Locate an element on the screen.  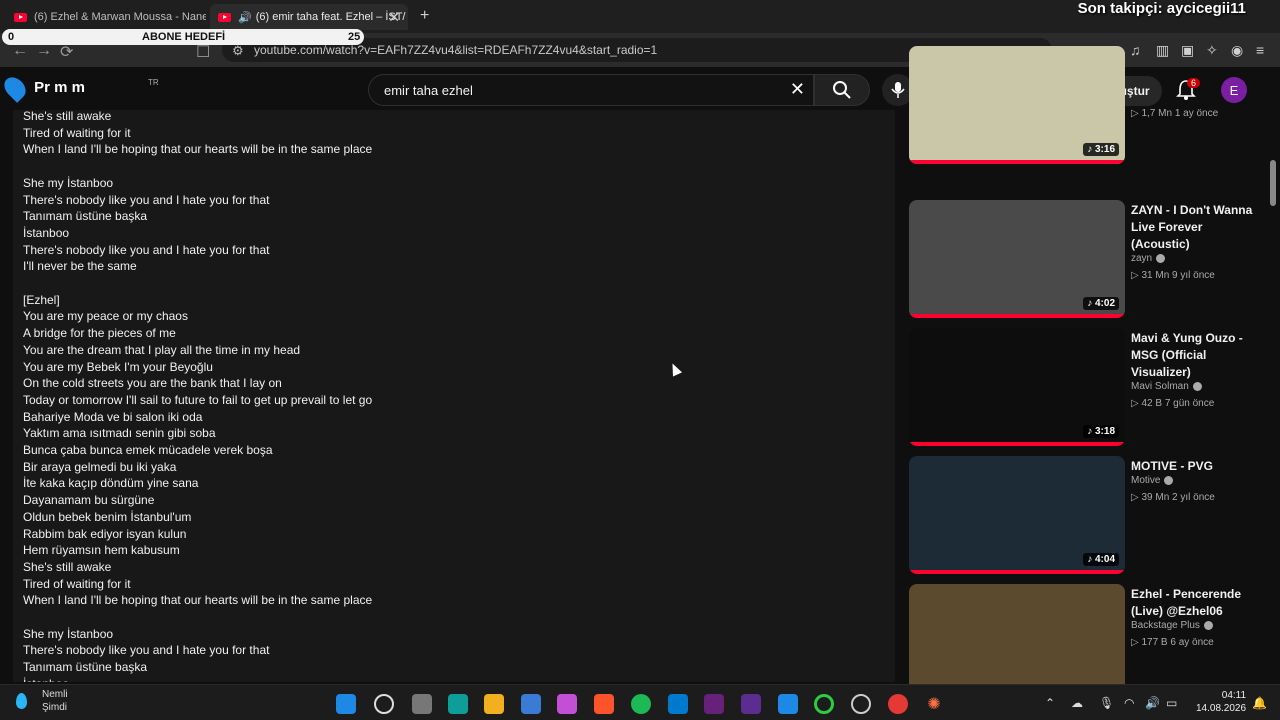
lyric-line: I'll never be the same is located at coordinates (80, 266).